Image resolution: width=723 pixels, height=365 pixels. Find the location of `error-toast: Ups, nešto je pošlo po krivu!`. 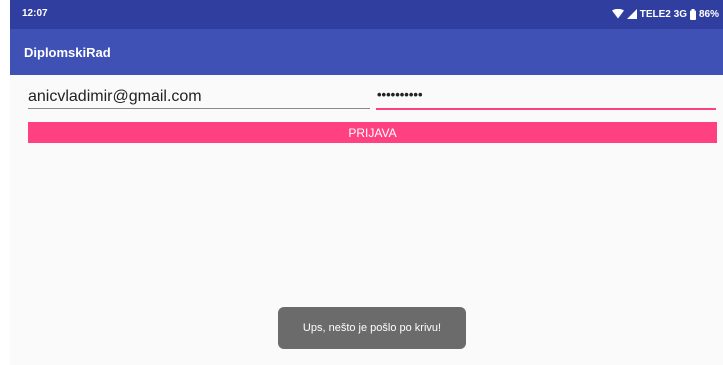

error-toast: Ups, nešto je pošlo po krivu! is located at coordinates (372, 328).